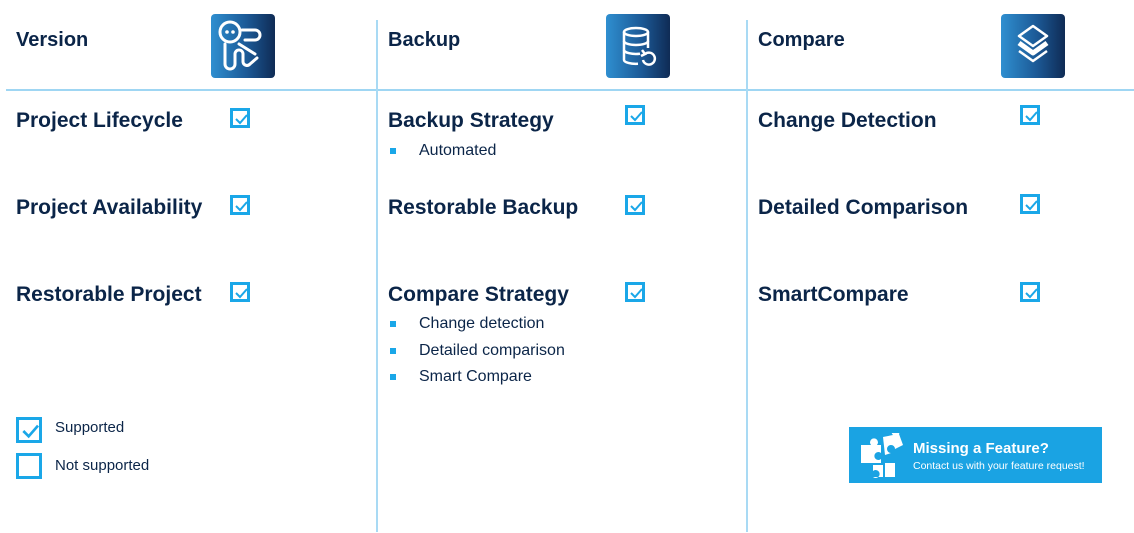 Image resolution: width=1134 pixels, height=533 pixels. What do you see at coordinates (863, 207) in the screenshot?
I see `feature-detailed-comparison: Detailed Comparison` at bounding box center [863, 207].